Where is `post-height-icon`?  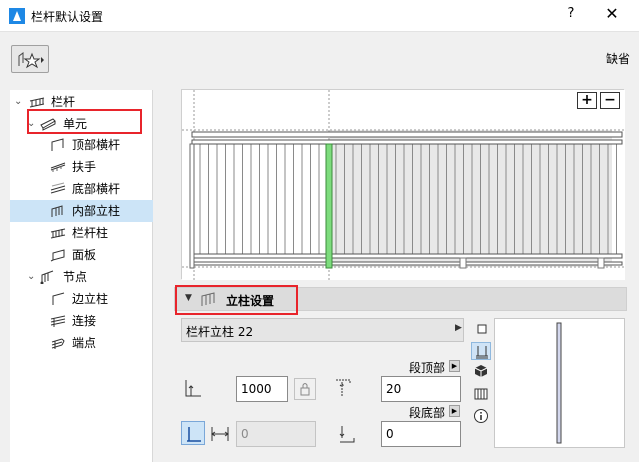 post-height-icon is located at coordinates (193, 388).